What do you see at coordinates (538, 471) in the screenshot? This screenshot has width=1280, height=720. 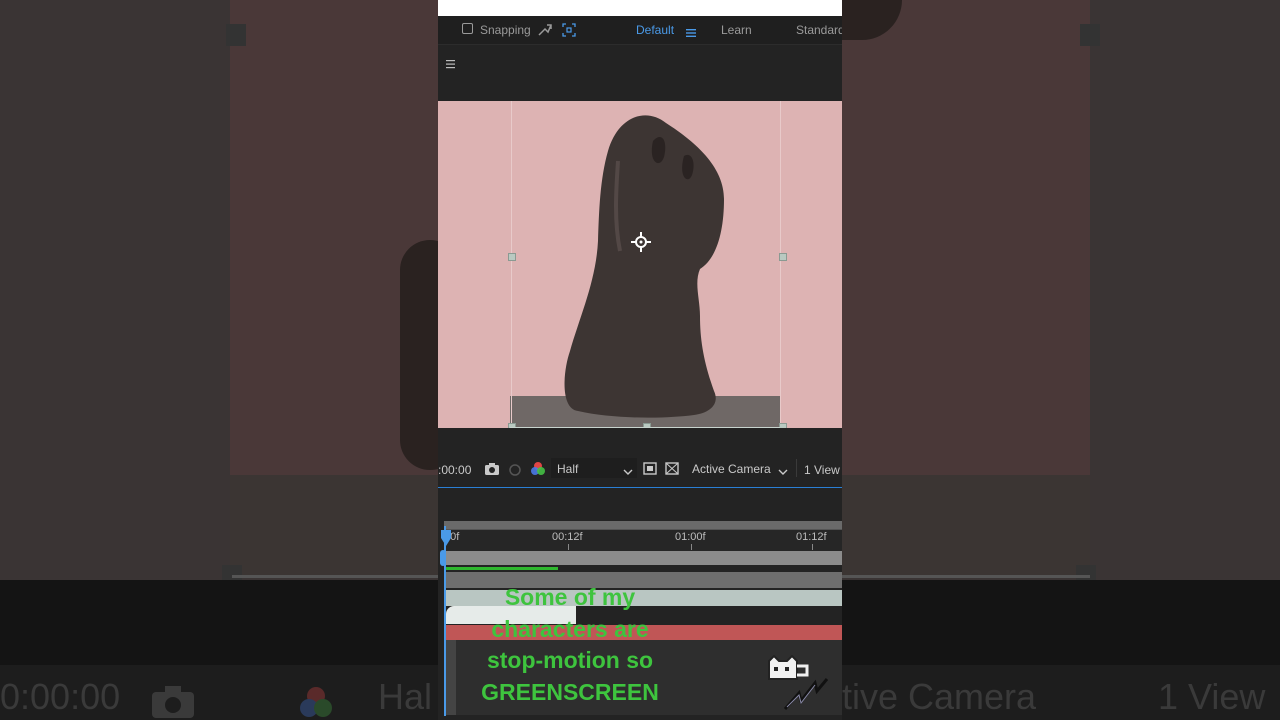 I see `color-channels-icon` at bounding box center [538, 471].